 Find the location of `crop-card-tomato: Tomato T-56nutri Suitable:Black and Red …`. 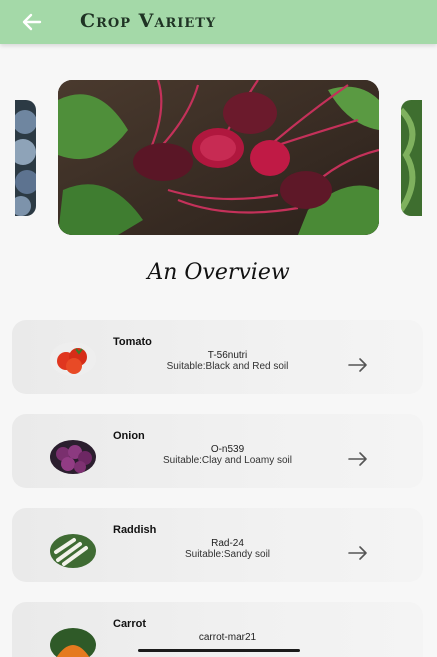

crop-card-tomato: Tomato T-56nutri Suitable:Black and Red … is located at coordinates (217, 357).